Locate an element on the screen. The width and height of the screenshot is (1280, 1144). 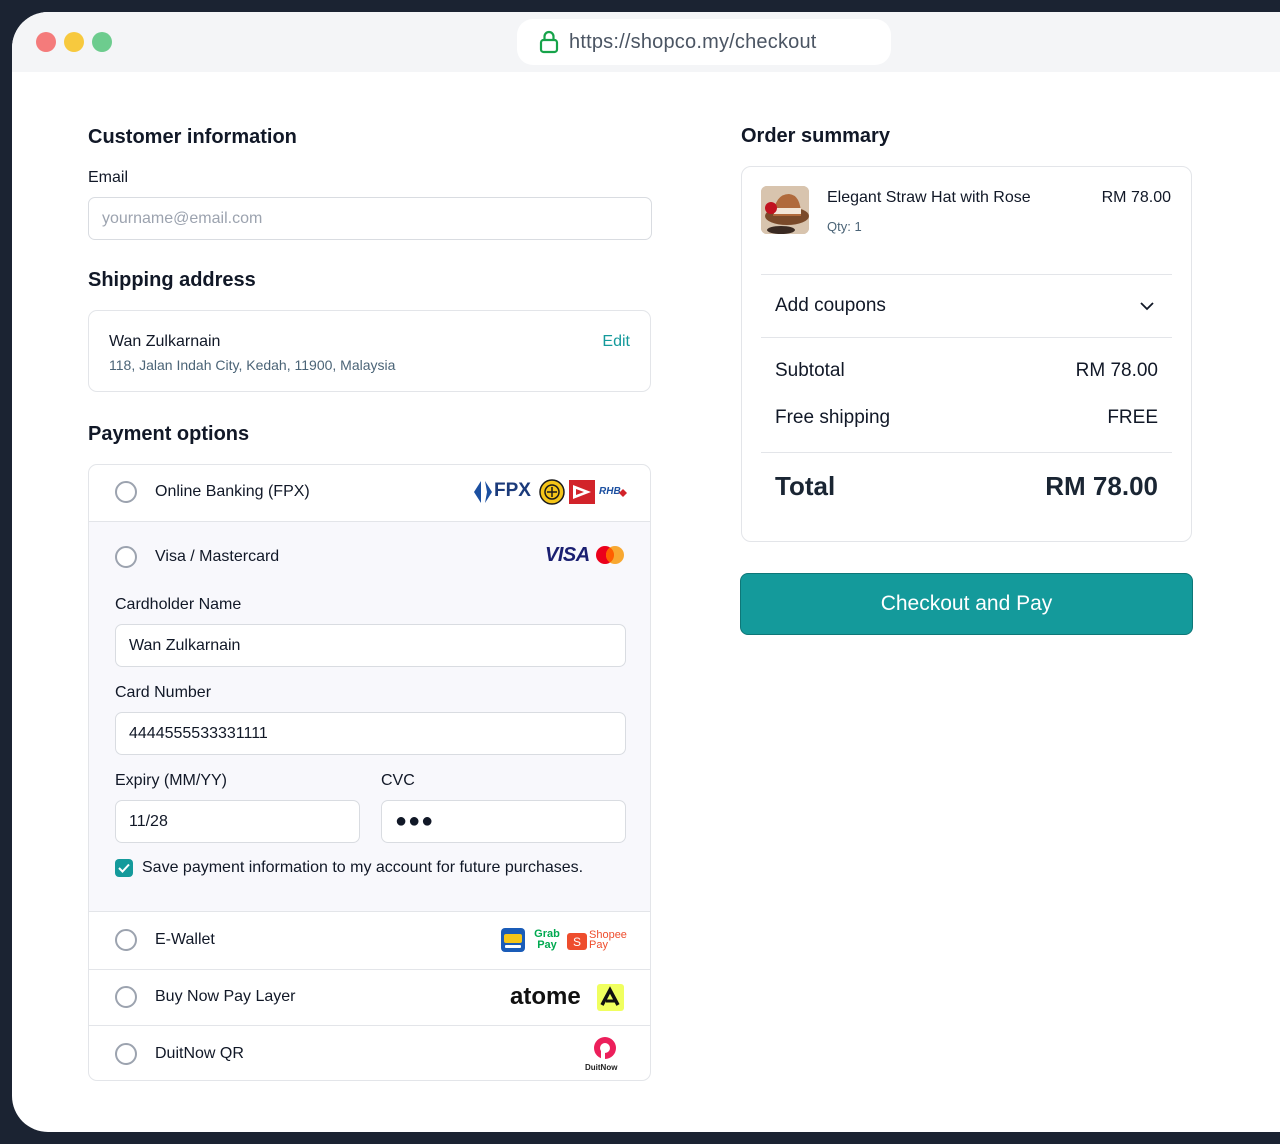
email-label: Email is located at coordinates (108, 177).